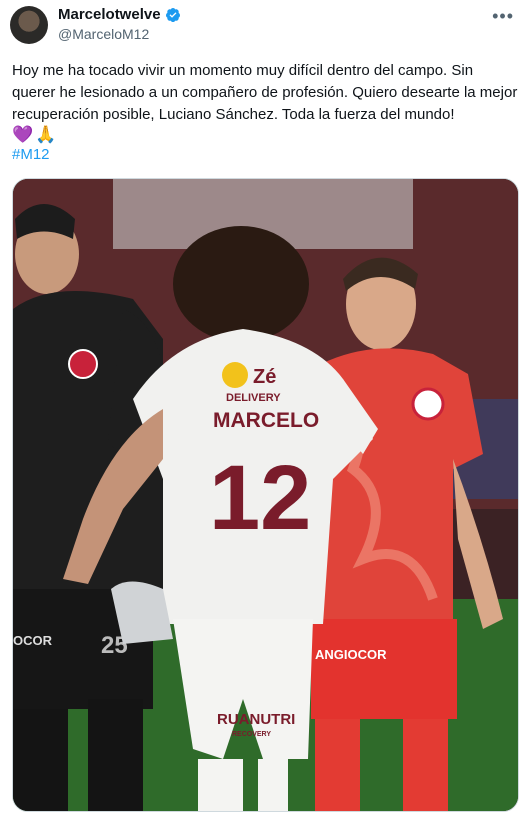 The width and height of the screenshot is (526, 817). What do you see at coordinates (46, 134) in the screenshot?
I see `folded-hands-emoji: 🙏` at bounding box center [46, 134].